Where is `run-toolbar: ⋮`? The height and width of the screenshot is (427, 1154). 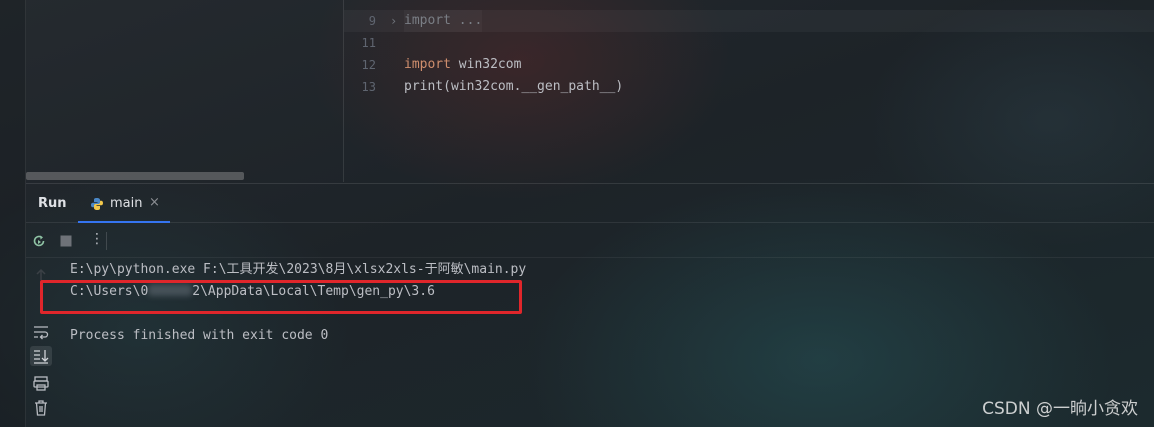
run-toolbar: ⋮ is located at coordinates (590, 241).